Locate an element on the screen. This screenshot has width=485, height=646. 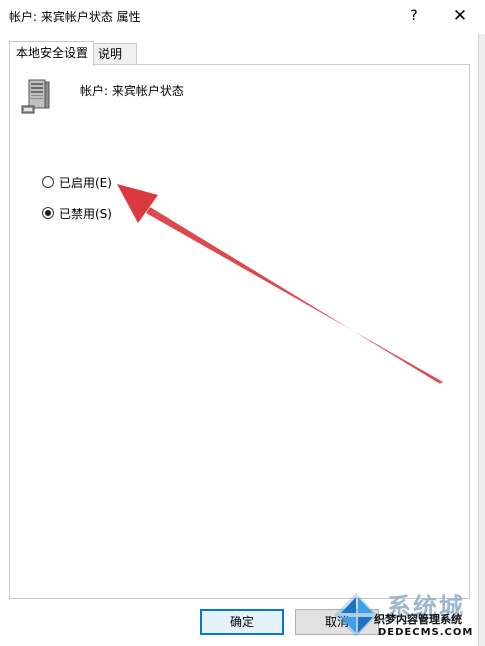
disabled-option: 已禁用(S) is located at coordinates (77, 213).